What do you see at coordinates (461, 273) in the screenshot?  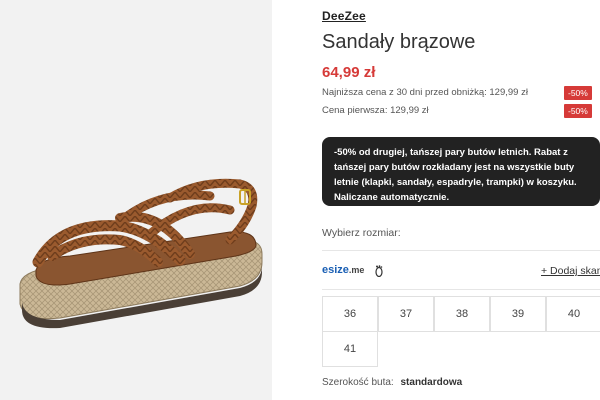 I see `esize-row: esize.me + Dodaj skan` at bounding box center [461, 273].